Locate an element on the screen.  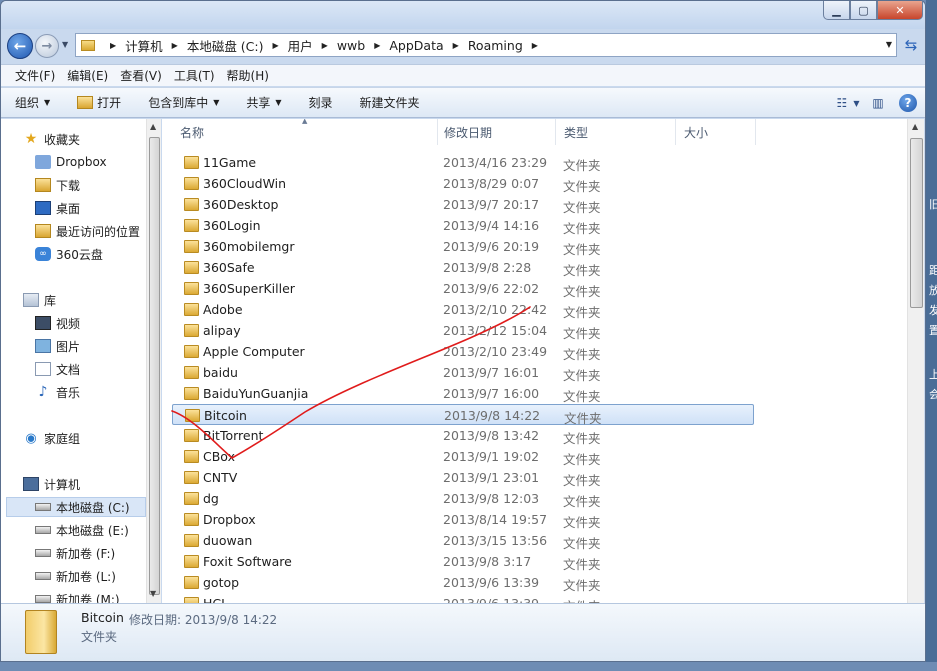
menu-view: 查看(V) is located at coordinates (141, 75).